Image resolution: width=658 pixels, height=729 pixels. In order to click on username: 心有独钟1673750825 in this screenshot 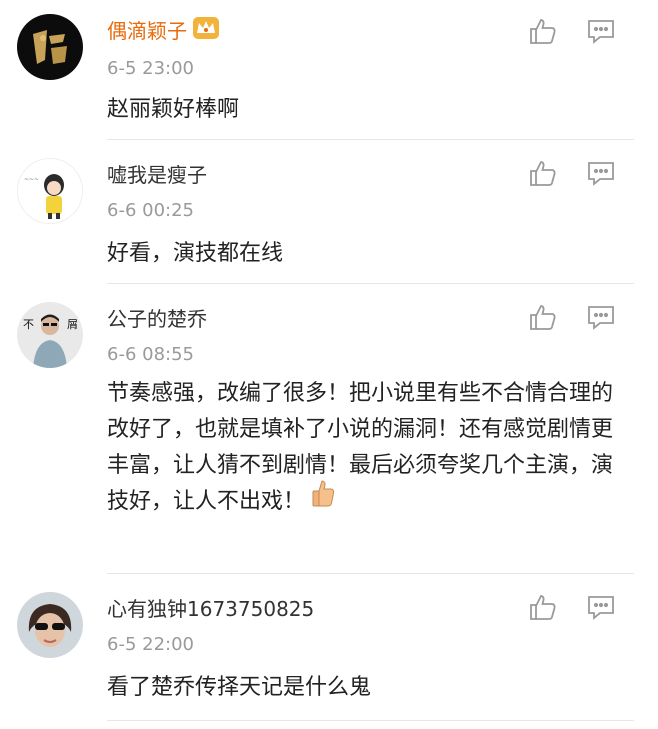, I will do `click(210, 609)`.